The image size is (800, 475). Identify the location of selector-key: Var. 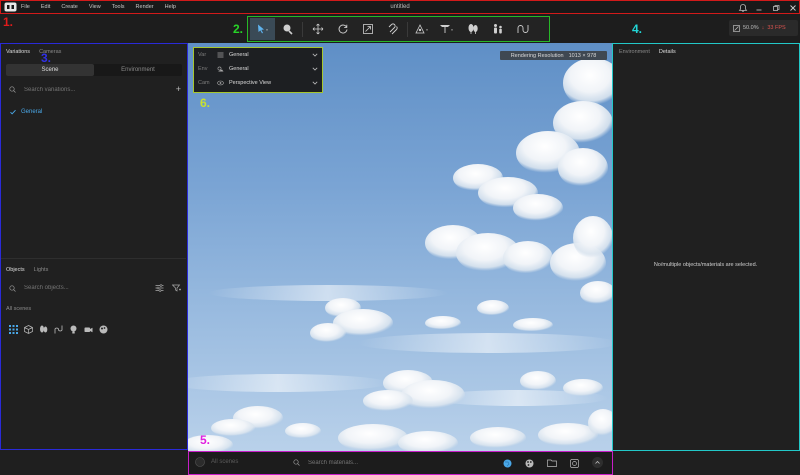
(202, 55).